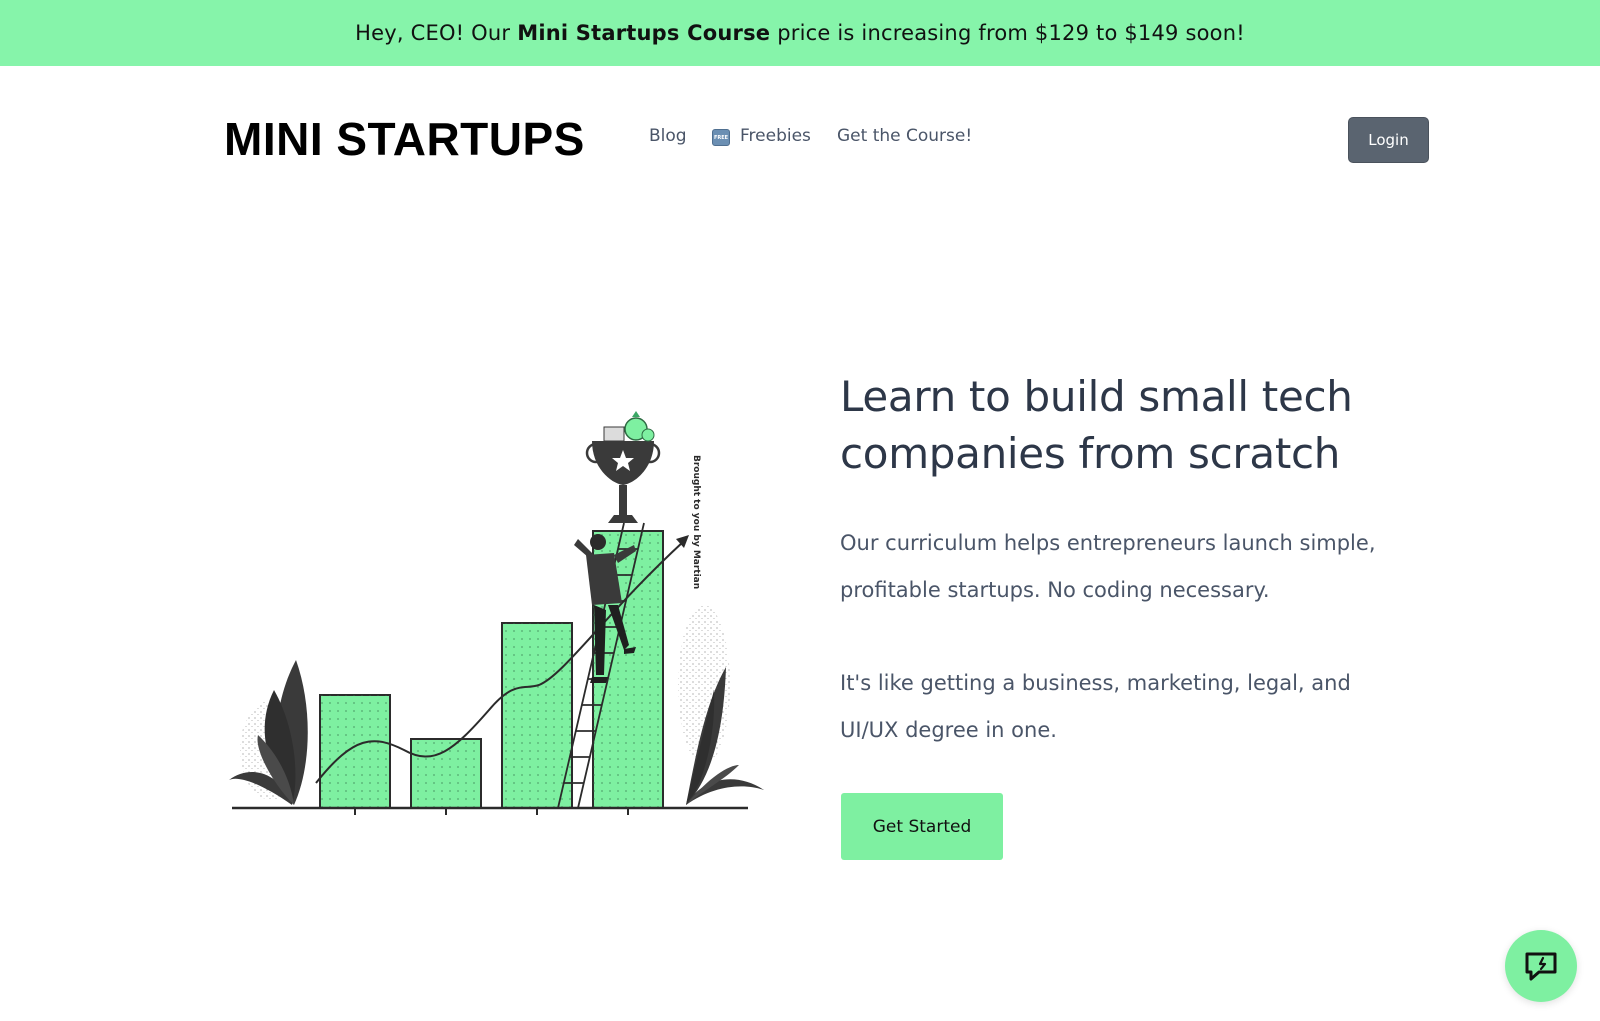 Image resolution: width=1600 pixels, height=1021 pixels. Describe the element at coordinates (496, 613) in the screenshot. I see `hero-illustration: Brought to you by Martian` at that location.